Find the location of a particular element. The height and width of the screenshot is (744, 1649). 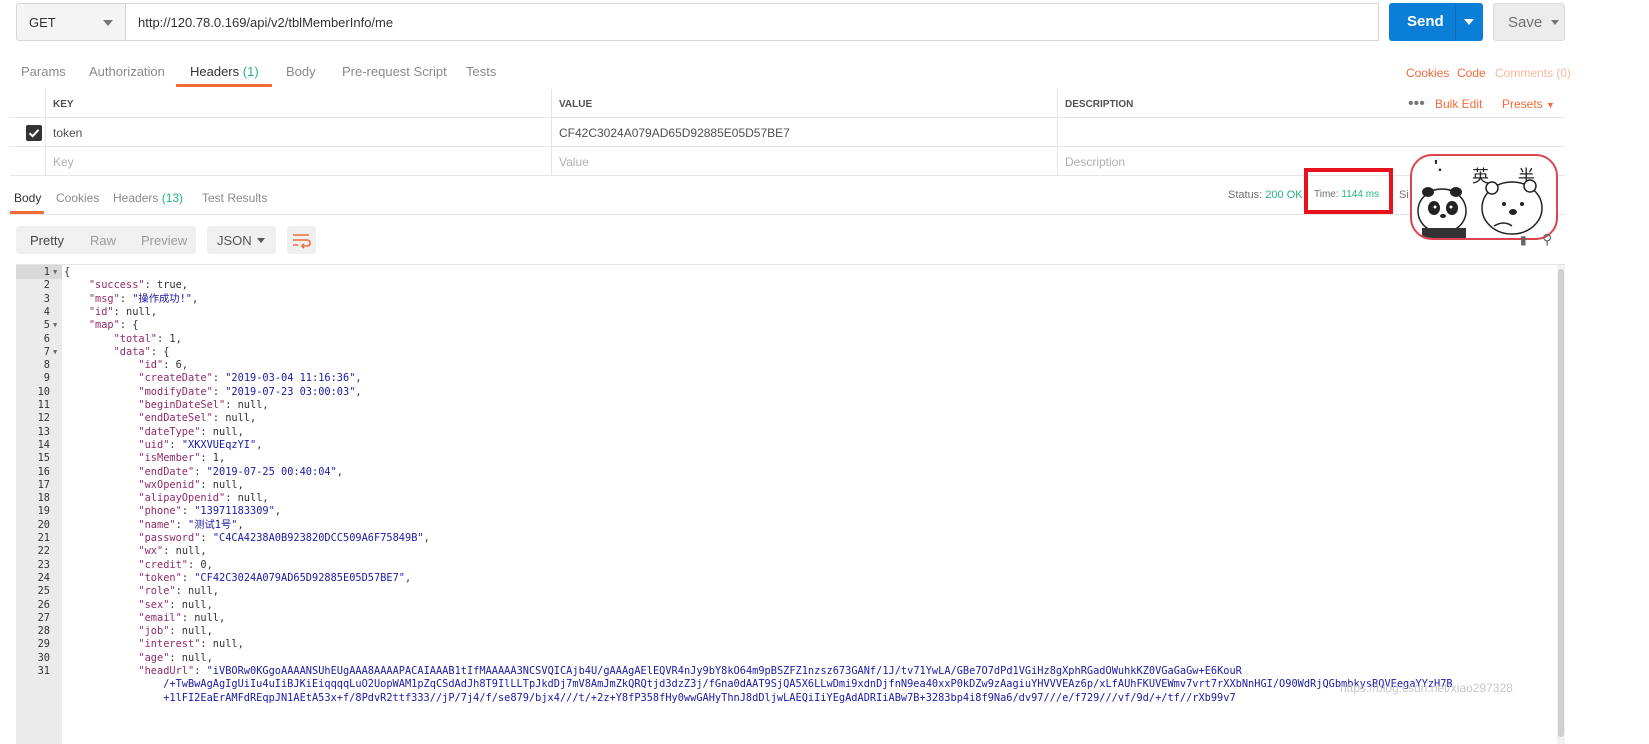

active-tab-indicator is located at coordinates (224, 85).